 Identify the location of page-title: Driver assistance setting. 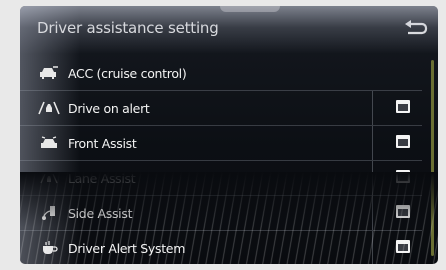
(128, 28).